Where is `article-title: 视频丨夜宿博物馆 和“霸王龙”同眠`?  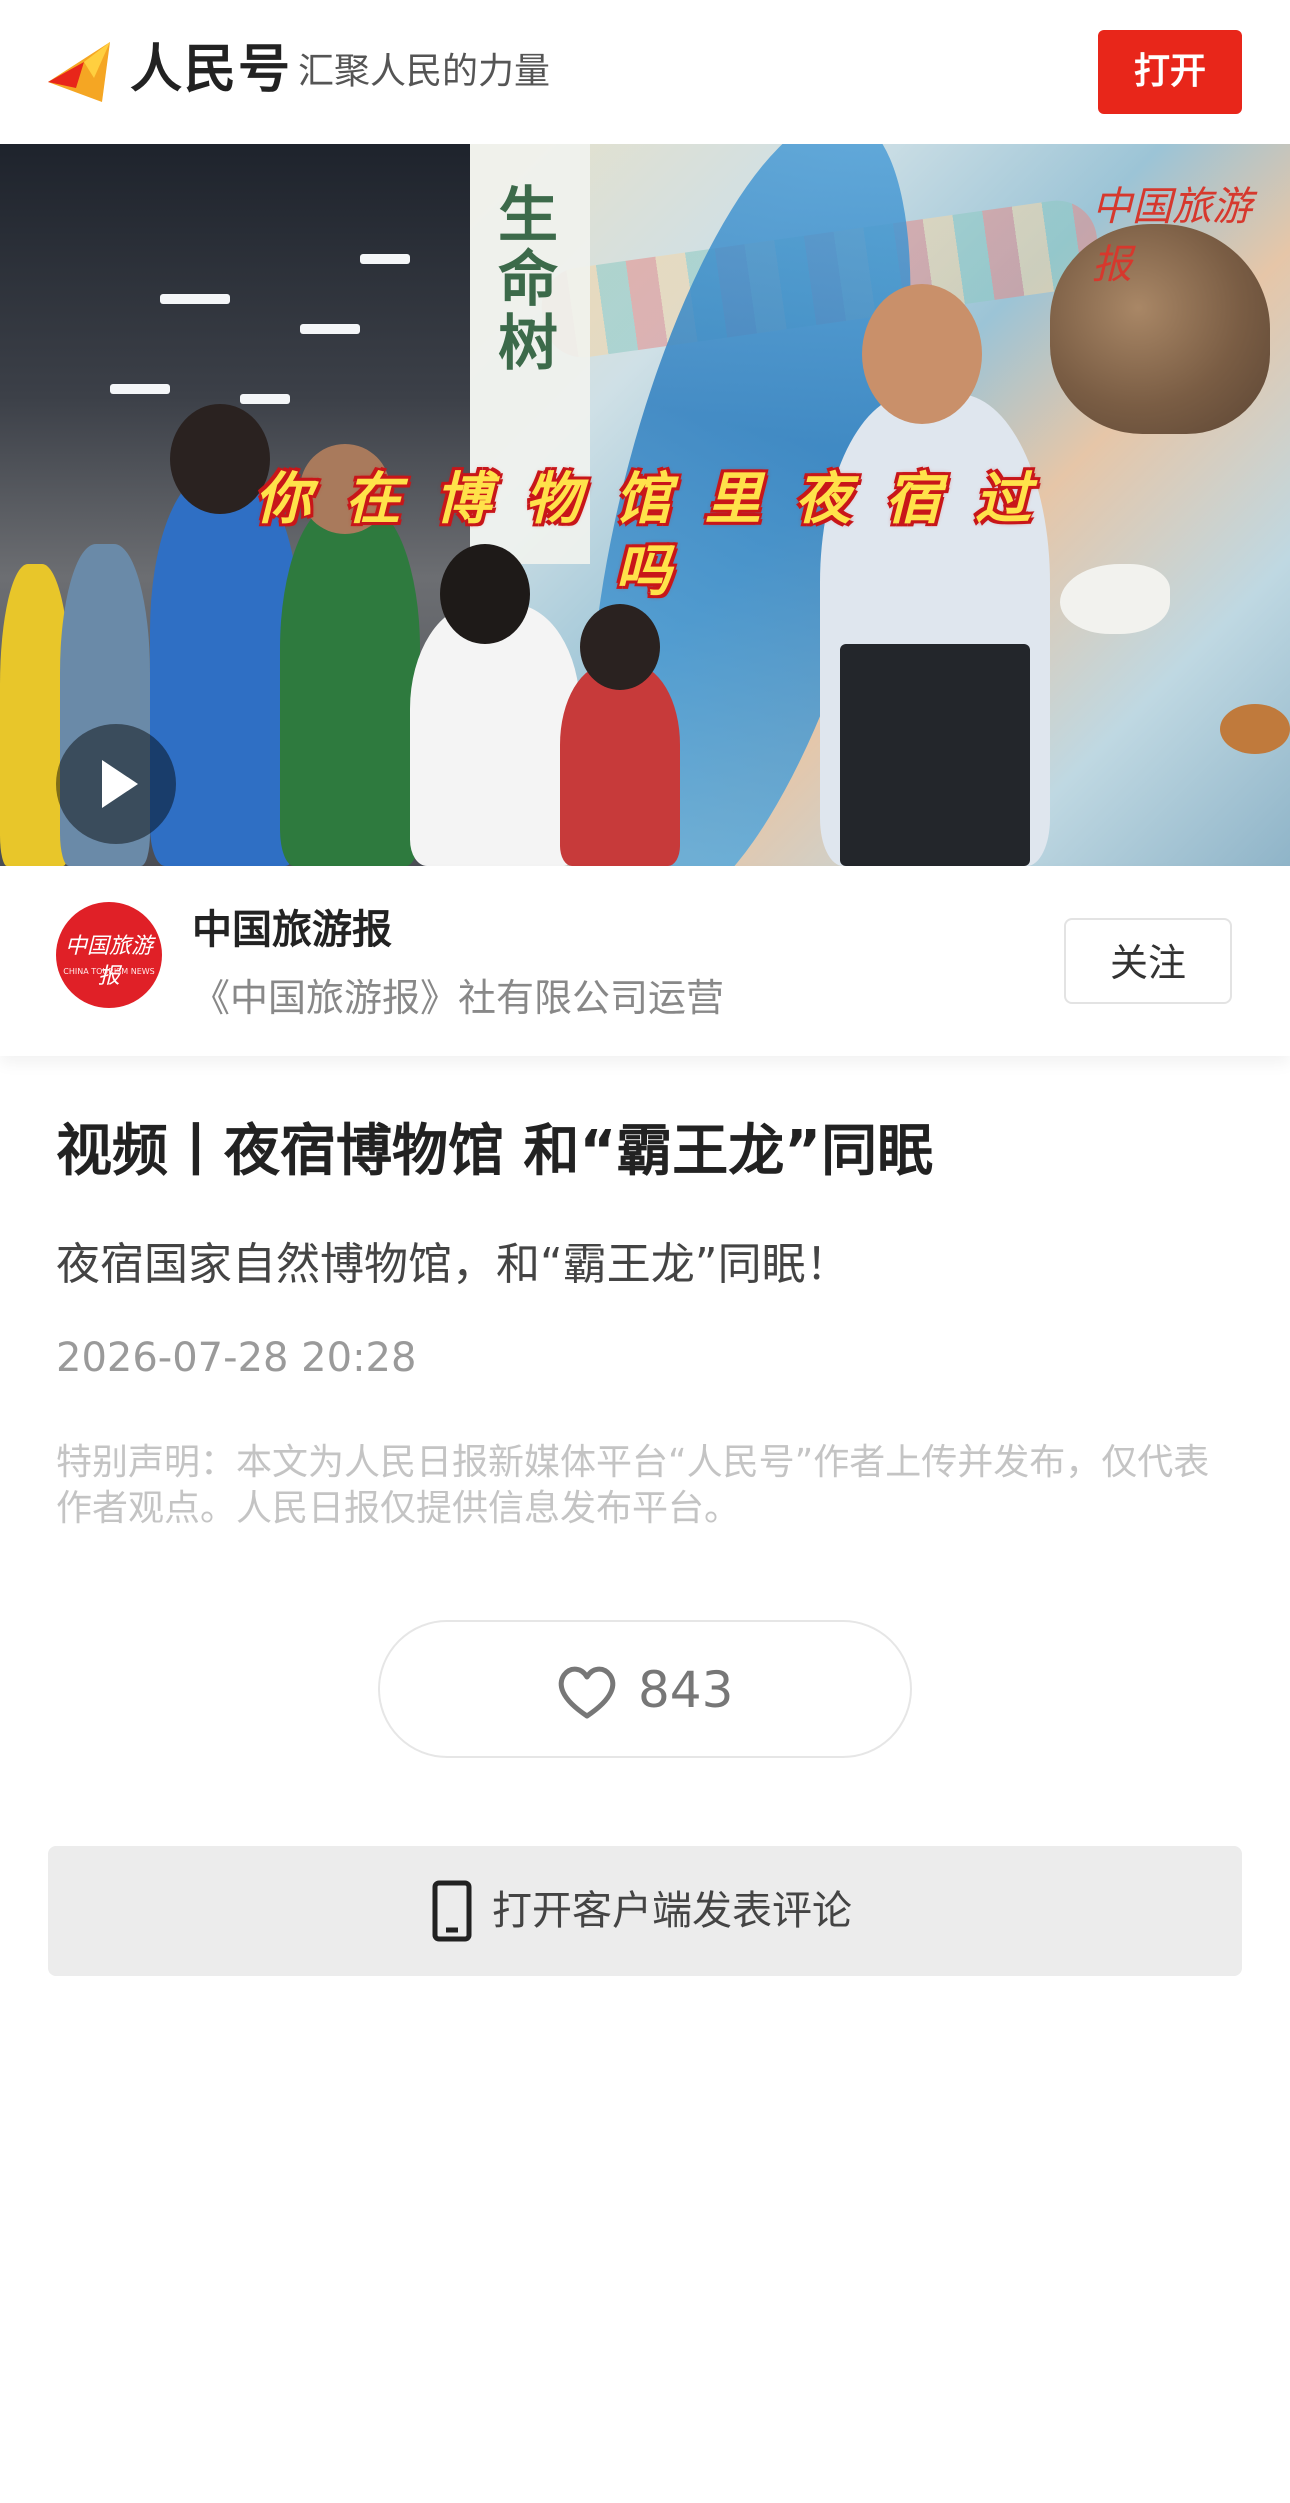 article-title: 视频丨夜宿博物馆 和“霸王龙”同眠 is located at coordinates (495, 1151).